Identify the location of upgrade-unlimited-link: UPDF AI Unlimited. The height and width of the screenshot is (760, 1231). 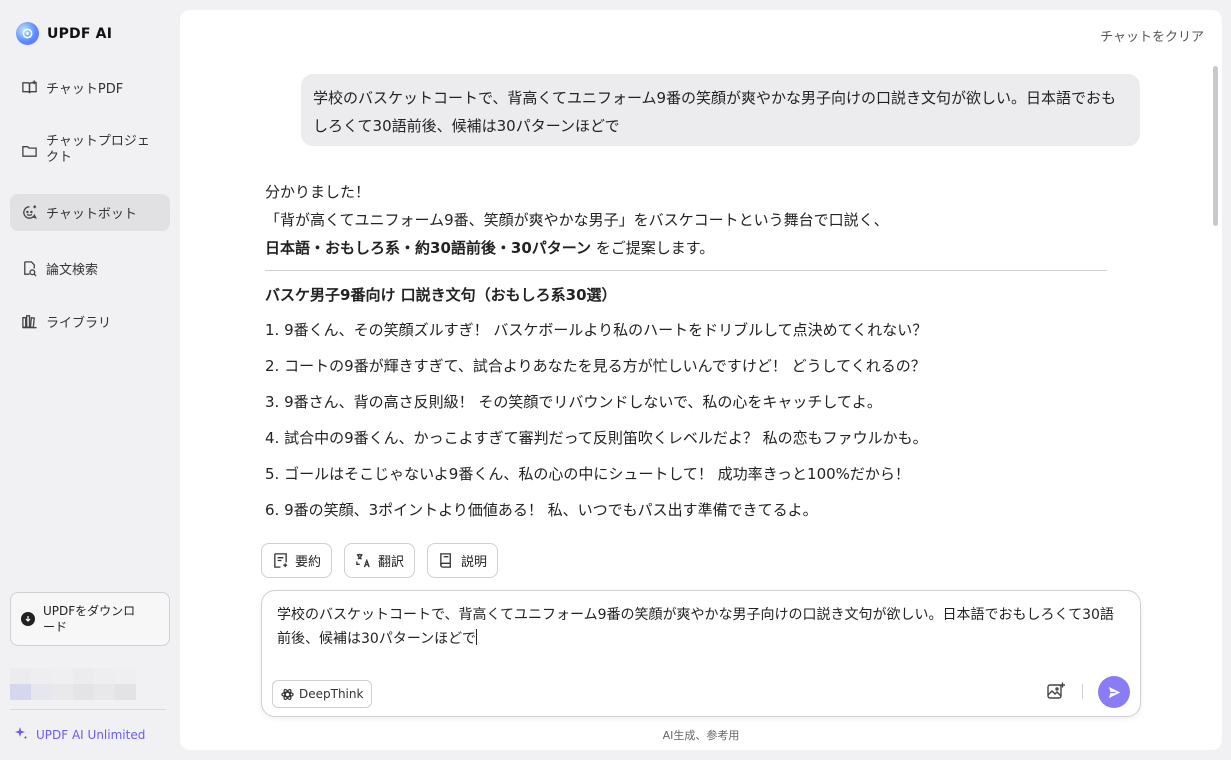
(79, 734).